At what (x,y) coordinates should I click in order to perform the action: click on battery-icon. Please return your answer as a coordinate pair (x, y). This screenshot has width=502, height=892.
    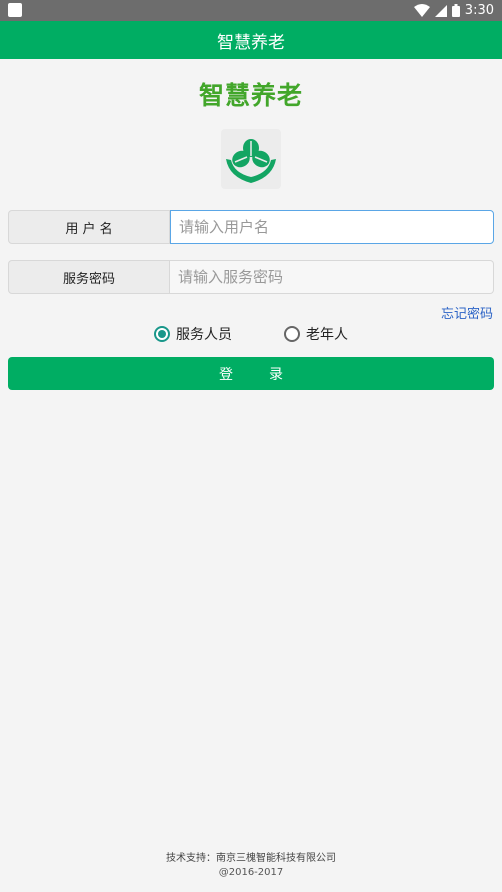
    Looking at the image, I should click on (455, 10).